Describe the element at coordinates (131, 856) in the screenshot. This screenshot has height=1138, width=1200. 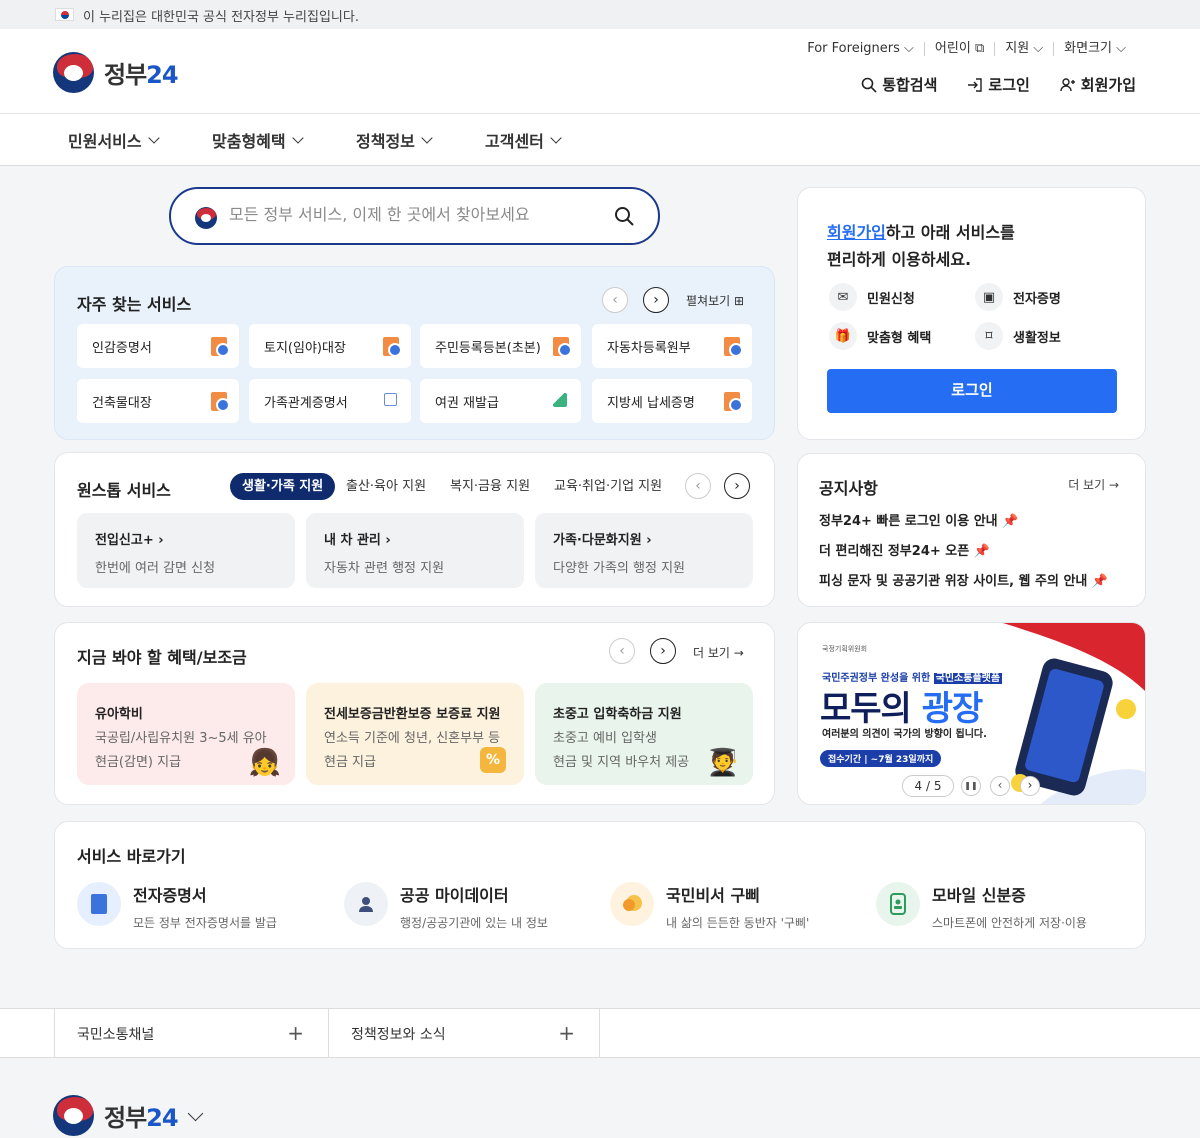
I see `section-title: 서비스 바로가기` at that location.